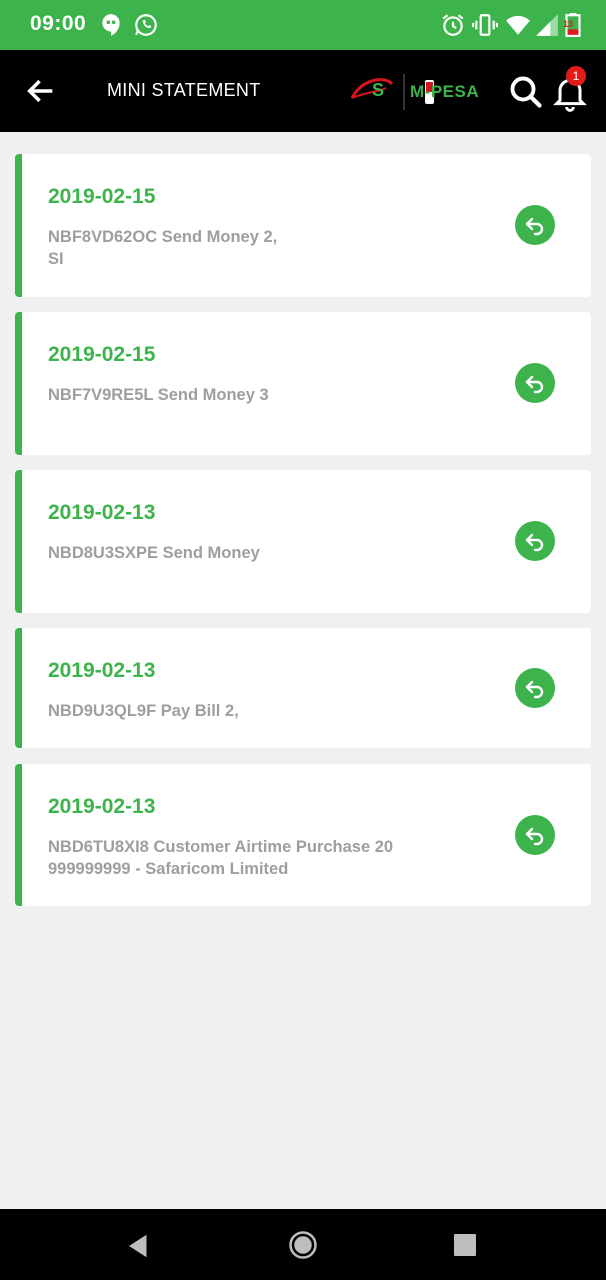  I want to click on app-bar: MINI STATEMENT S M-PESA, so click(303, 91).